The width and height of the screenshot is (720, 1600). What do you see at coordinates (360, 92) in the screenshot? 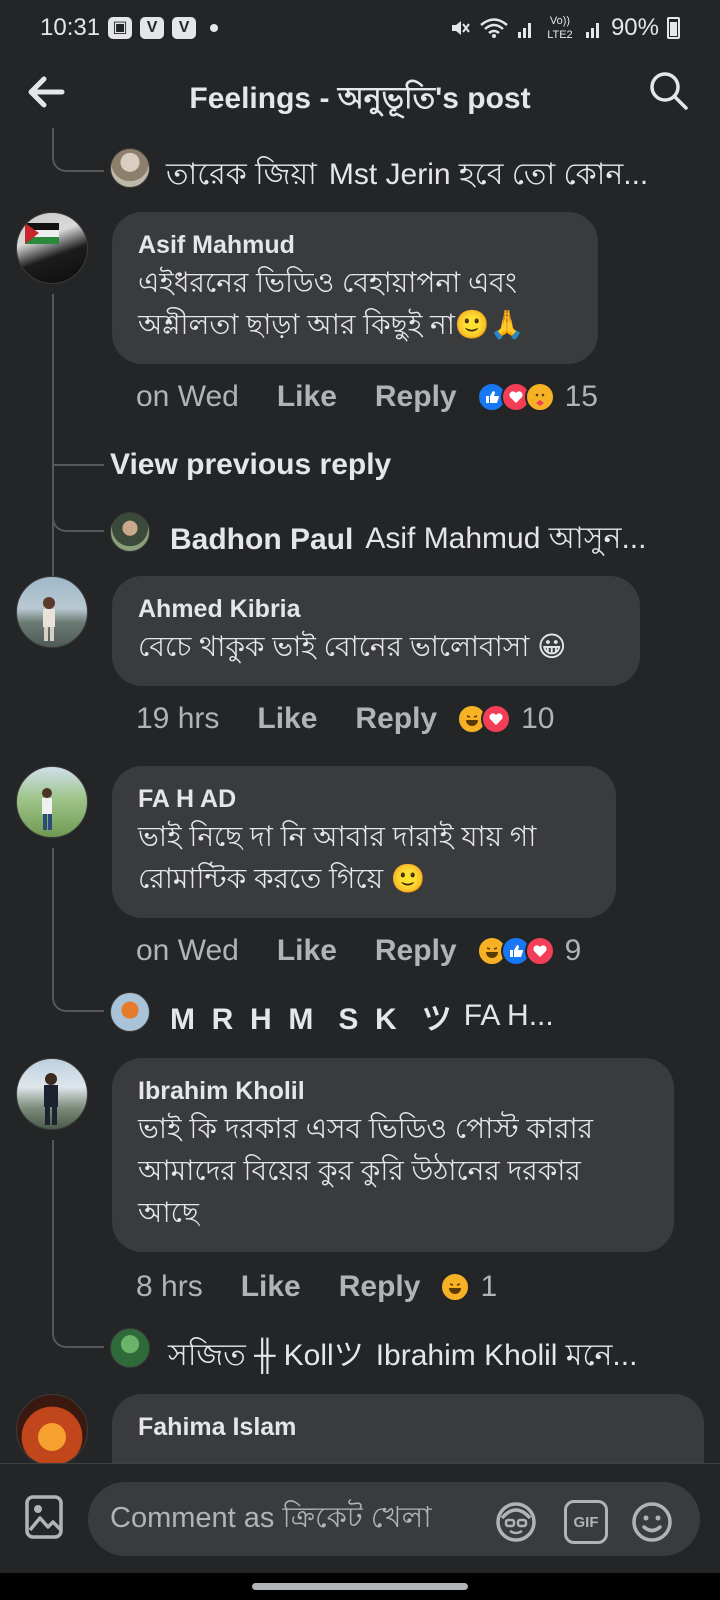
I see `top-bar: Feelings - অনুভূতি's post` at bounding box center [360, 92].